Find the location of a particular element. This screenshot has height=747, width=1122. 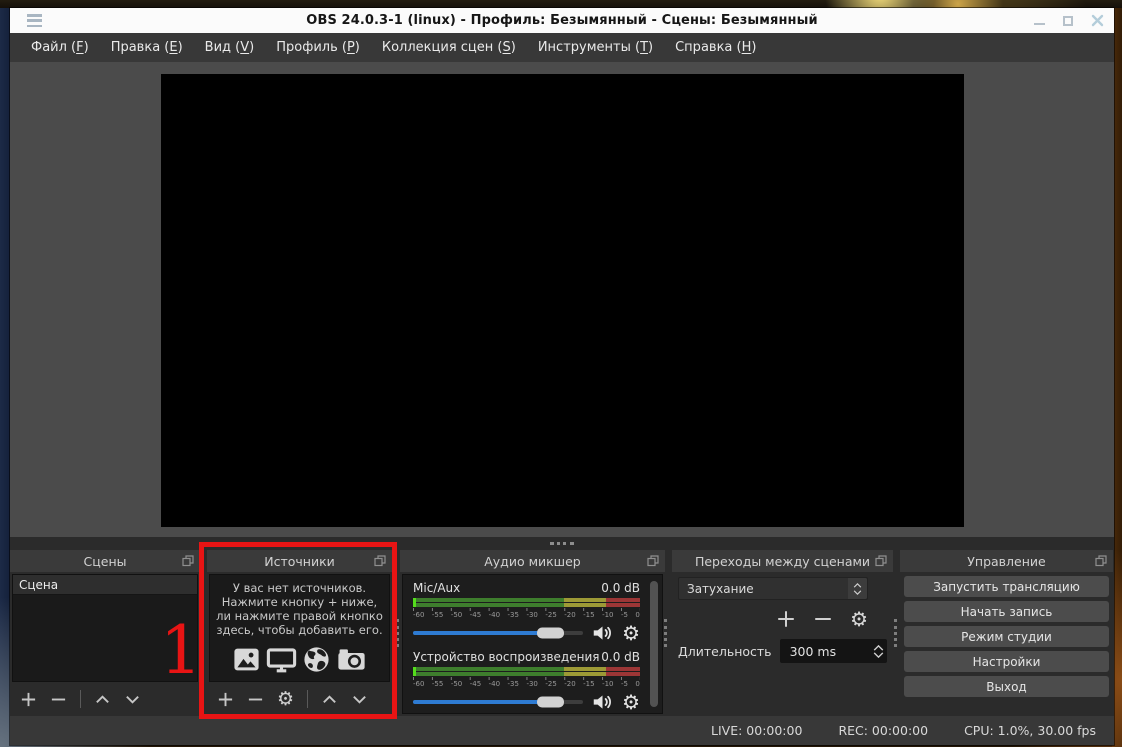

transitions-dock-titlebar: Переходы между сценами is located at coordinates (782, 561).